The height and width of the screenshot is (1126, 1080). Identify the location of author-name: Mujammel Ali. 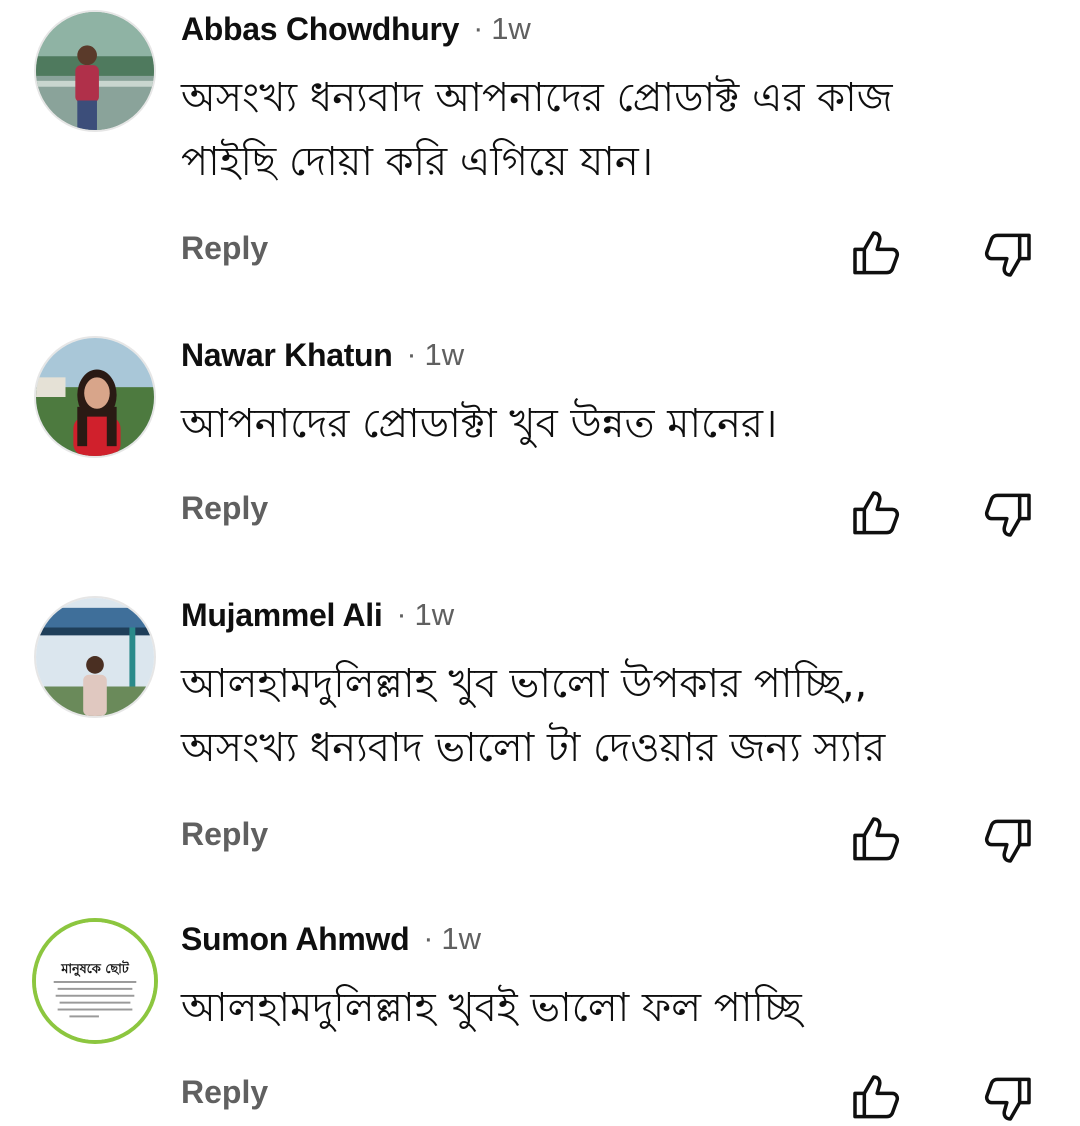
(282, 615).